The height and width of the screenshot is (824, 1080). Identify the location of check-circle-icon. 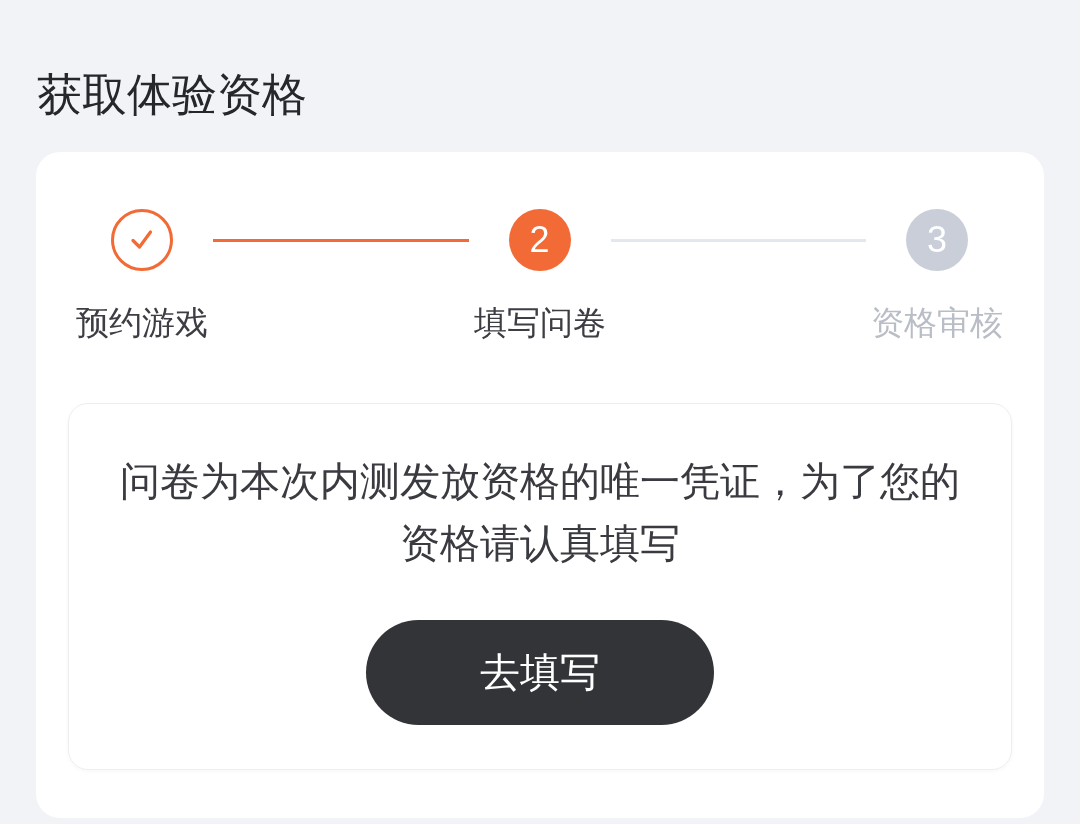
(142, 240).